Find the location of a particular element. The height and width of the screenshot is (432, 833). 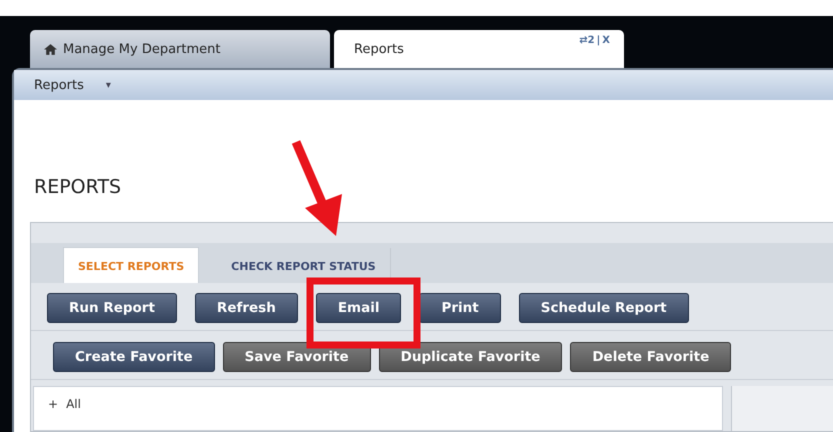

expand-toggle: + is located at coordinates (53, 404).